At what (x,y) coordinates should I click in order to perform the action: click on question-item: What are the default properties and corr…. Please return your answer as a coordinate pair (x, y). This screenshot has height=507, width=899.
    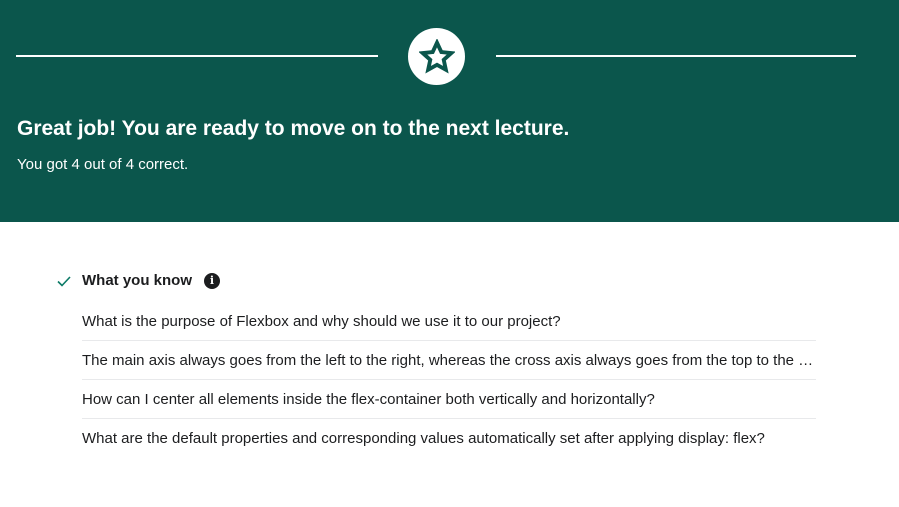
    Looking at the image, I should click on (449, 438).